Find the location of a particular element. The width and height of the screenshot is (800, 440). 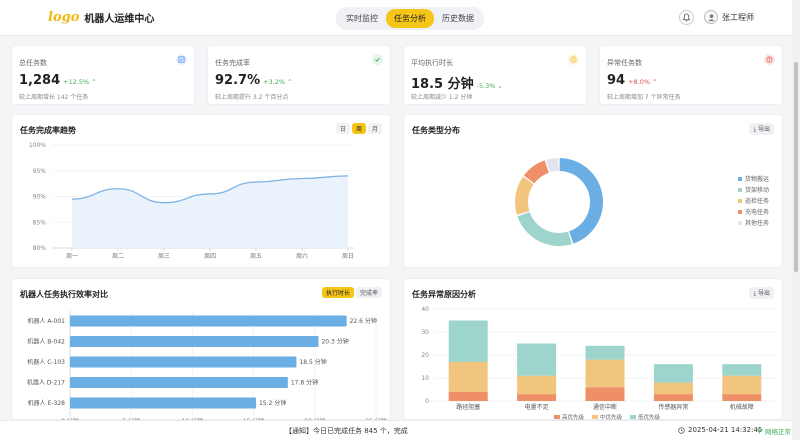

y-tick-label: 10 is located at coordinates (425, 378).